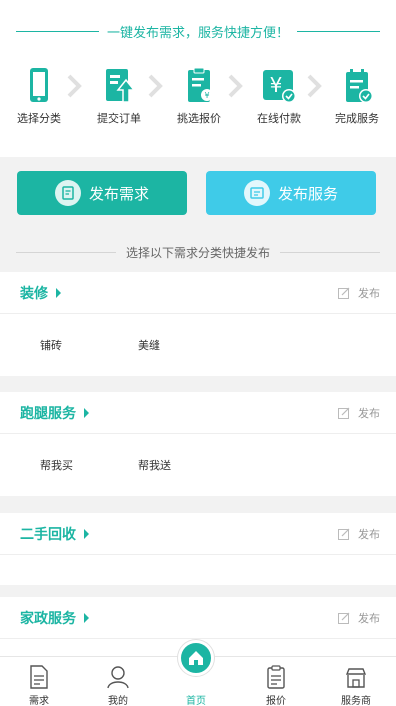  I want to click on tab-label: 我的, so click(118, 701).